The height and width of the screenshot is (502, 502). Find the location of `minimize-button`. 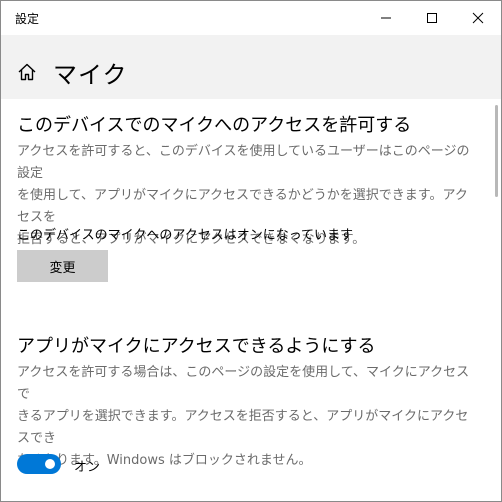

minimize-button is located at coordinates (386, 18).